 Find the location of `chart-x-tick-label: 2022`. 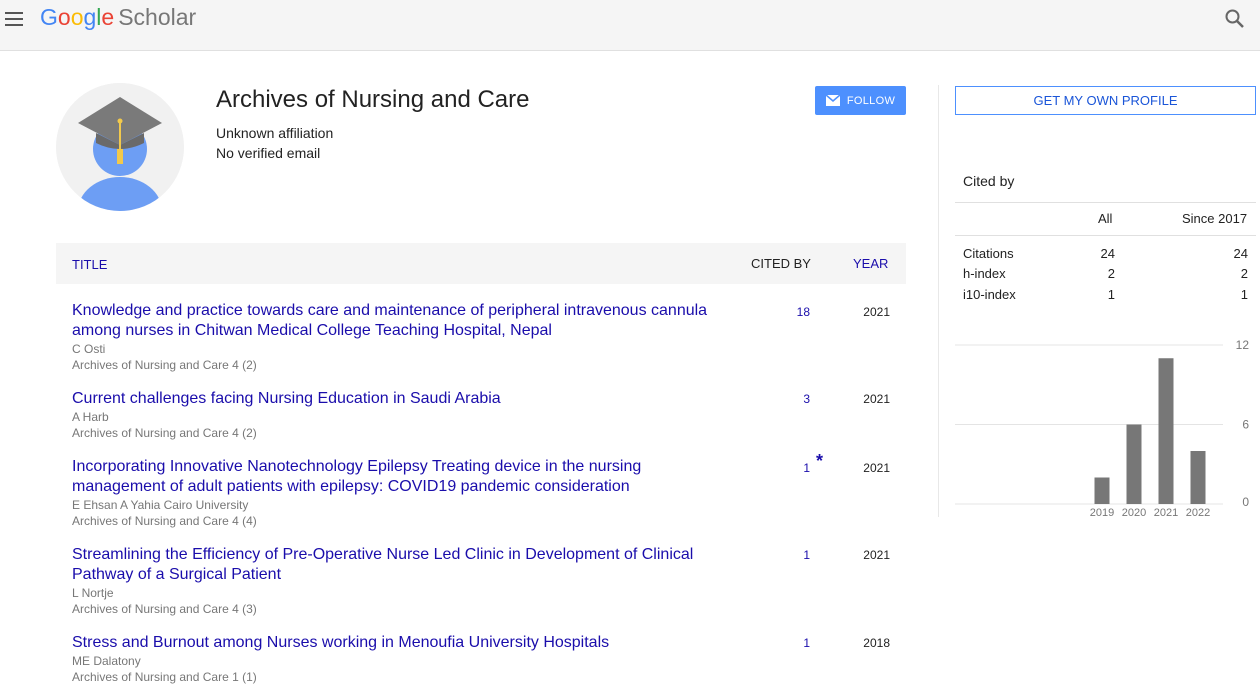

chart-x-tick-label: 2022 is located at coordinates (1198, 513).